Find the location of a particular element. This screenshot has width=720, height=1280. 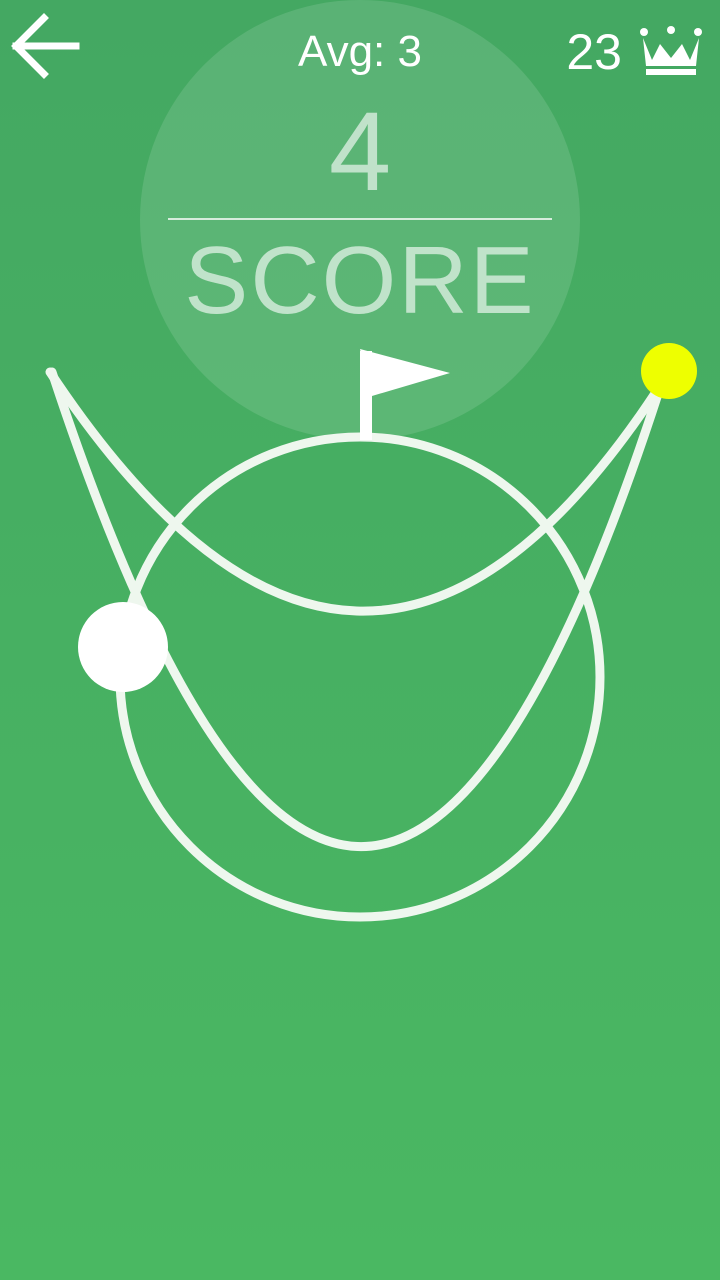

flag-icon is located at coordinates (405, 372).